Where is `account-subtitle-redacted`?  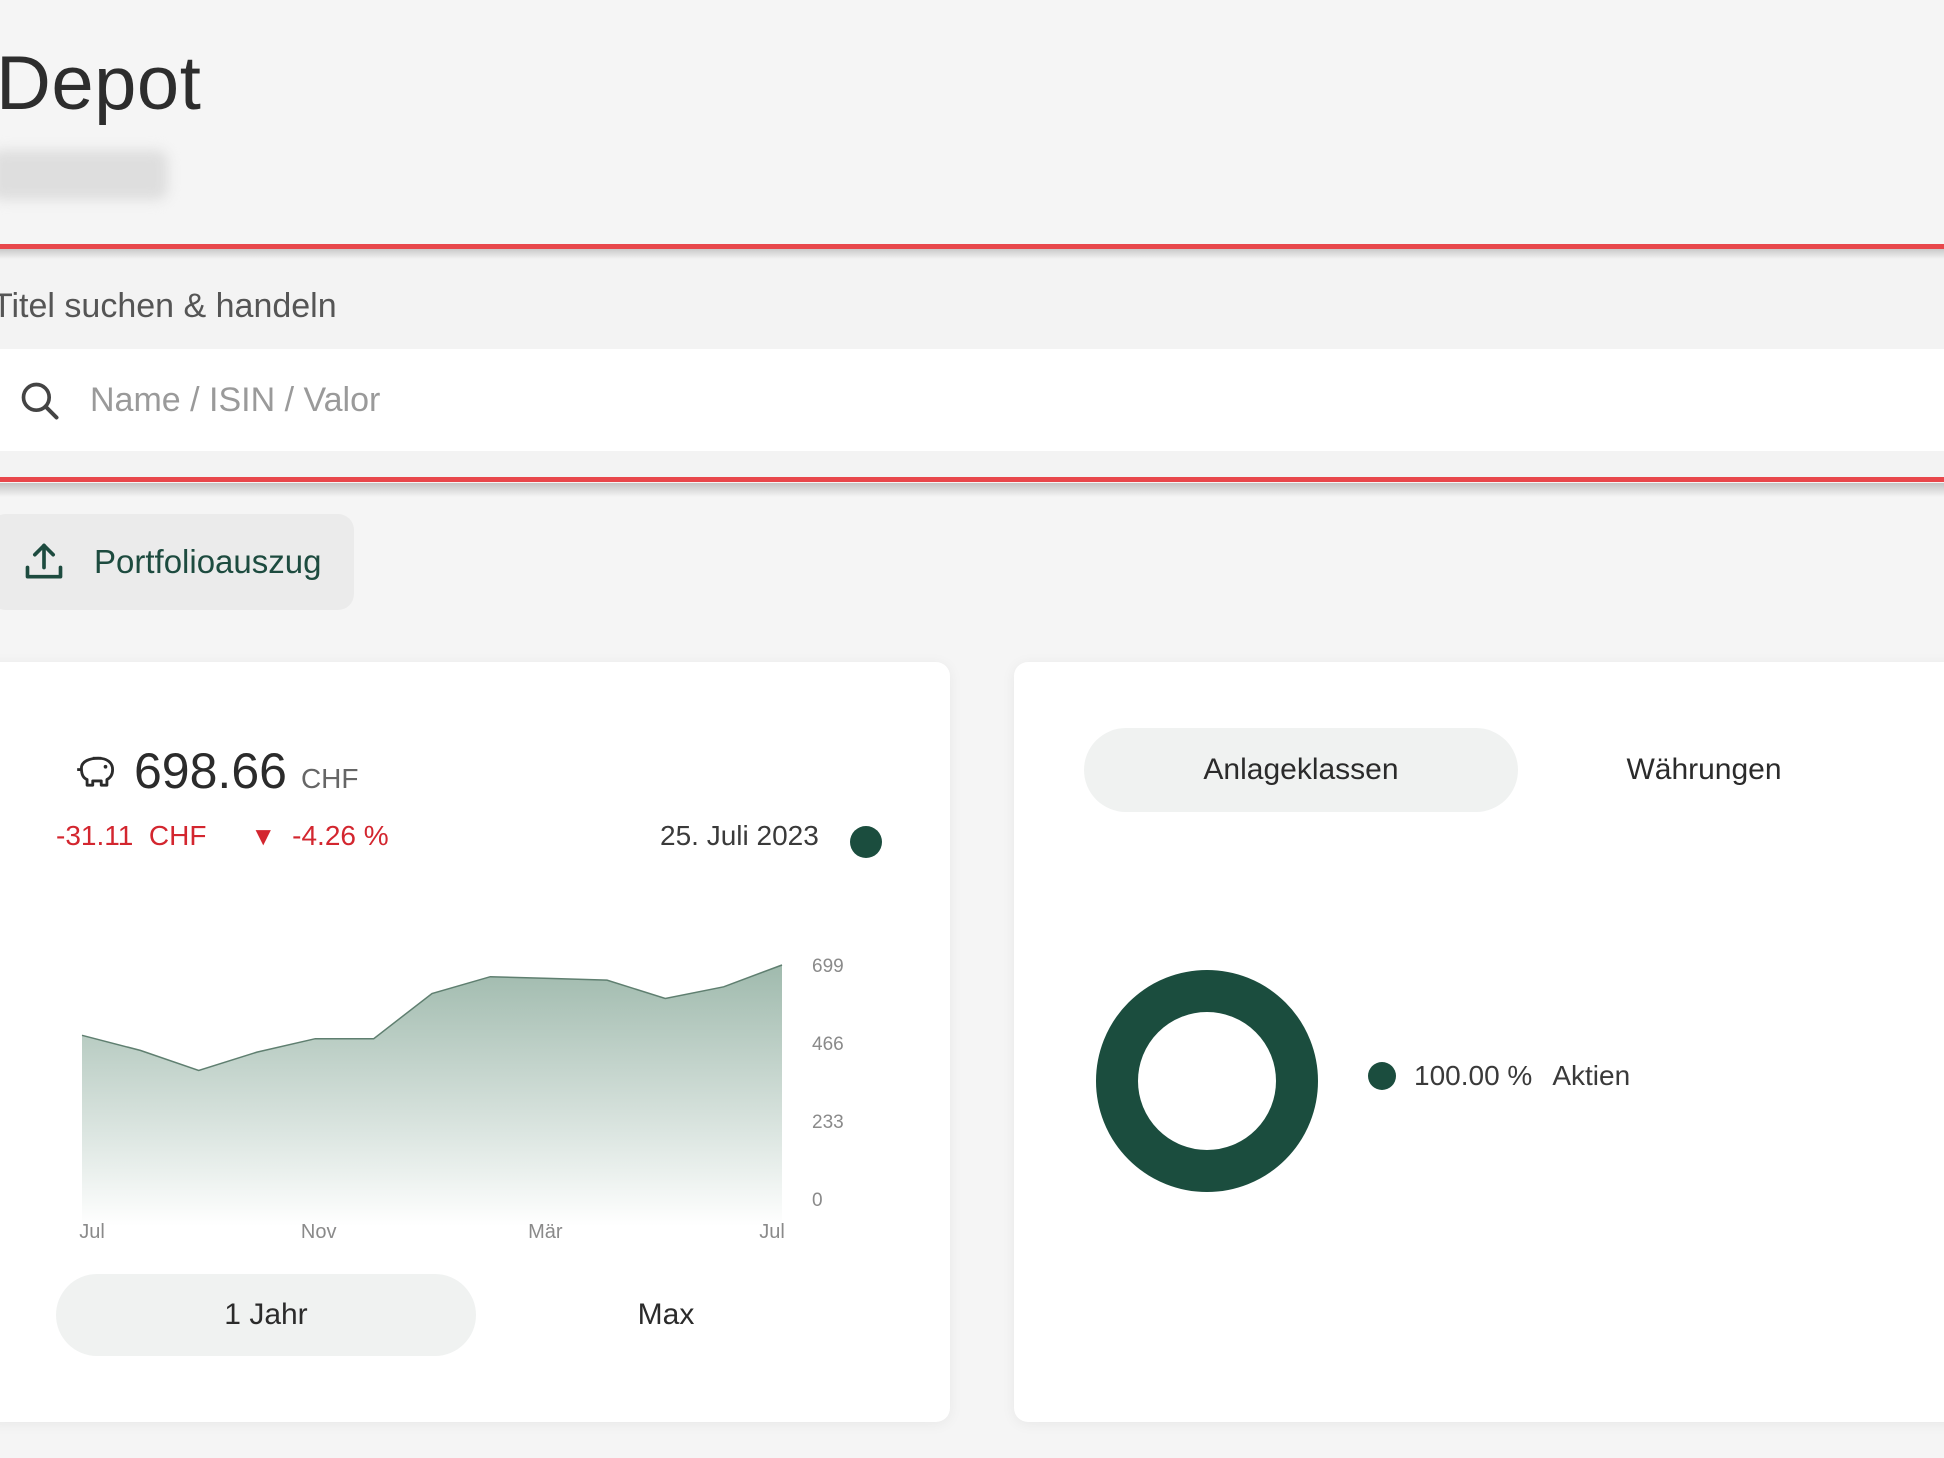 account-subtitle-redacted is located at coordinates (84, 175).